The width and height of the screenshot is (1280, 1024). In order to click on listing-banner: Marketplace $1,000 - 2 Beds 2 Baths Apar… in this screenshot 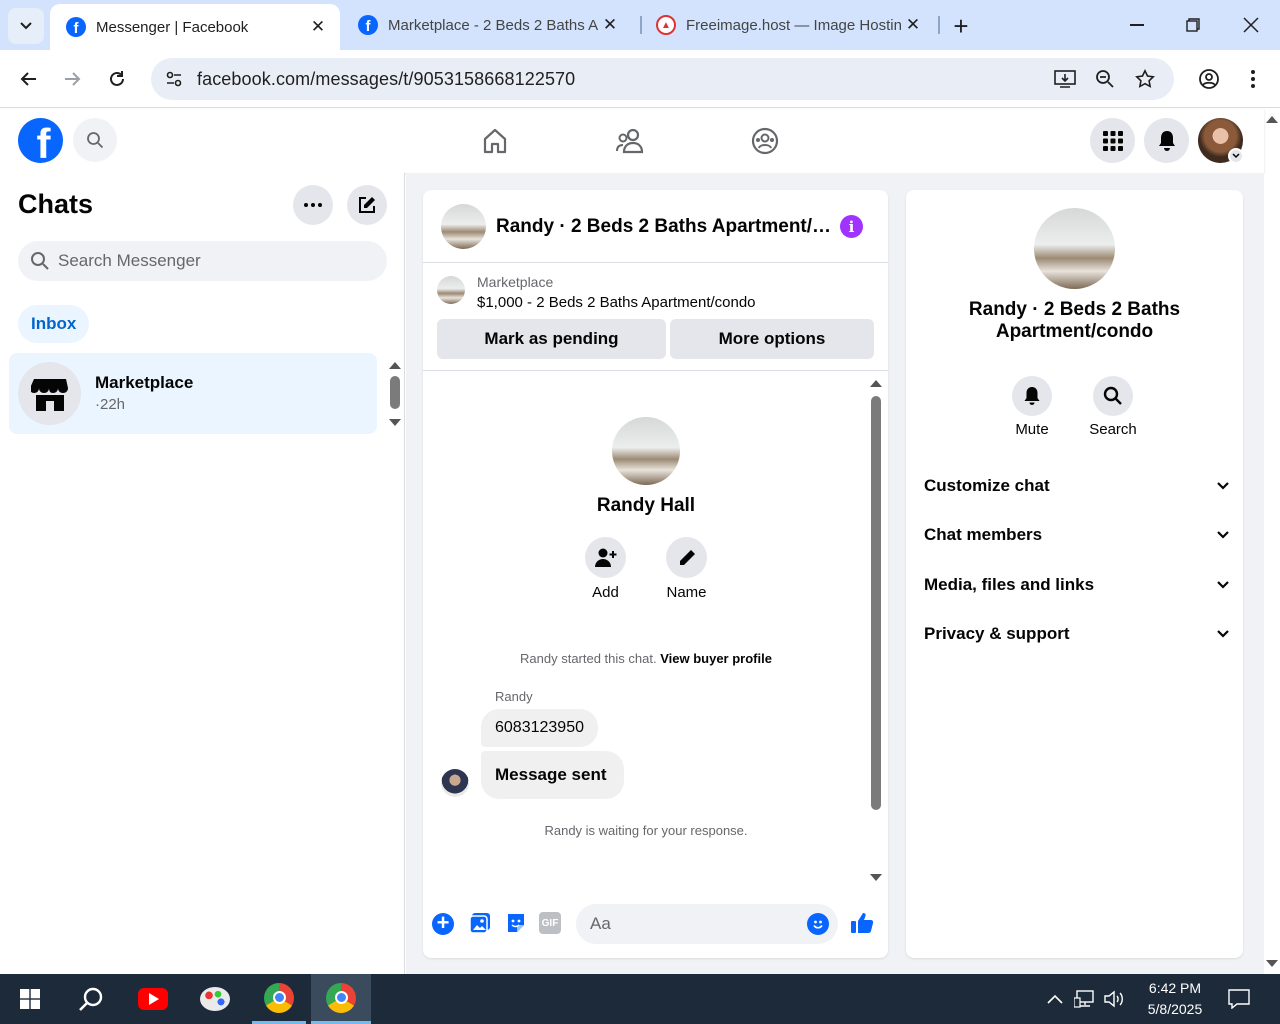, I will do `click(655, 317)`.